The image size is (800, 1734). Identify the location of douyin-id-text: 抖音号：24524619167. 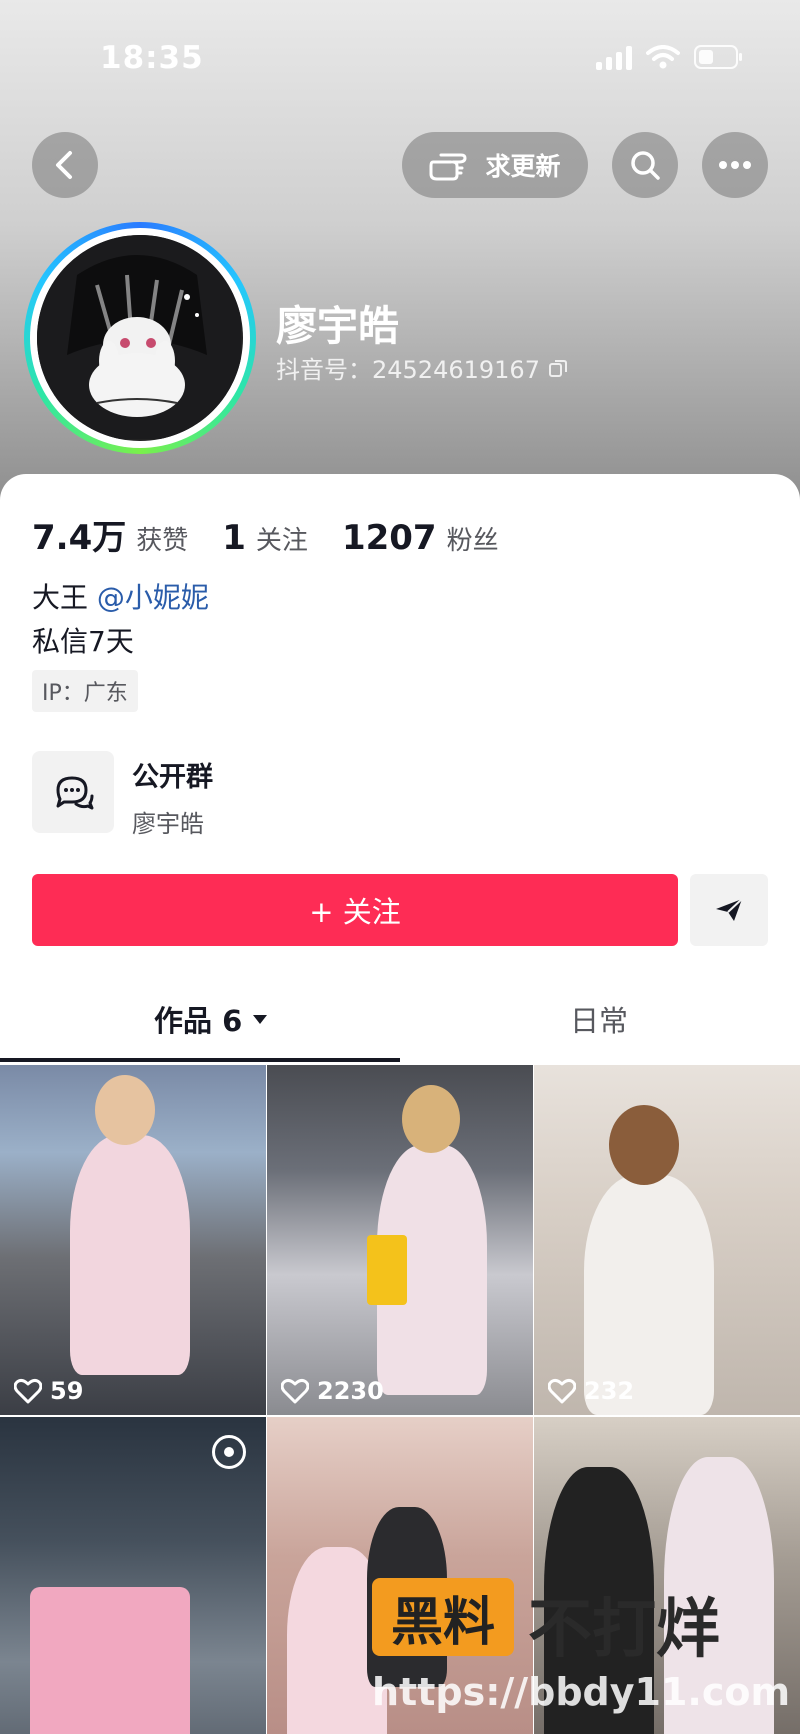
(408, 370).